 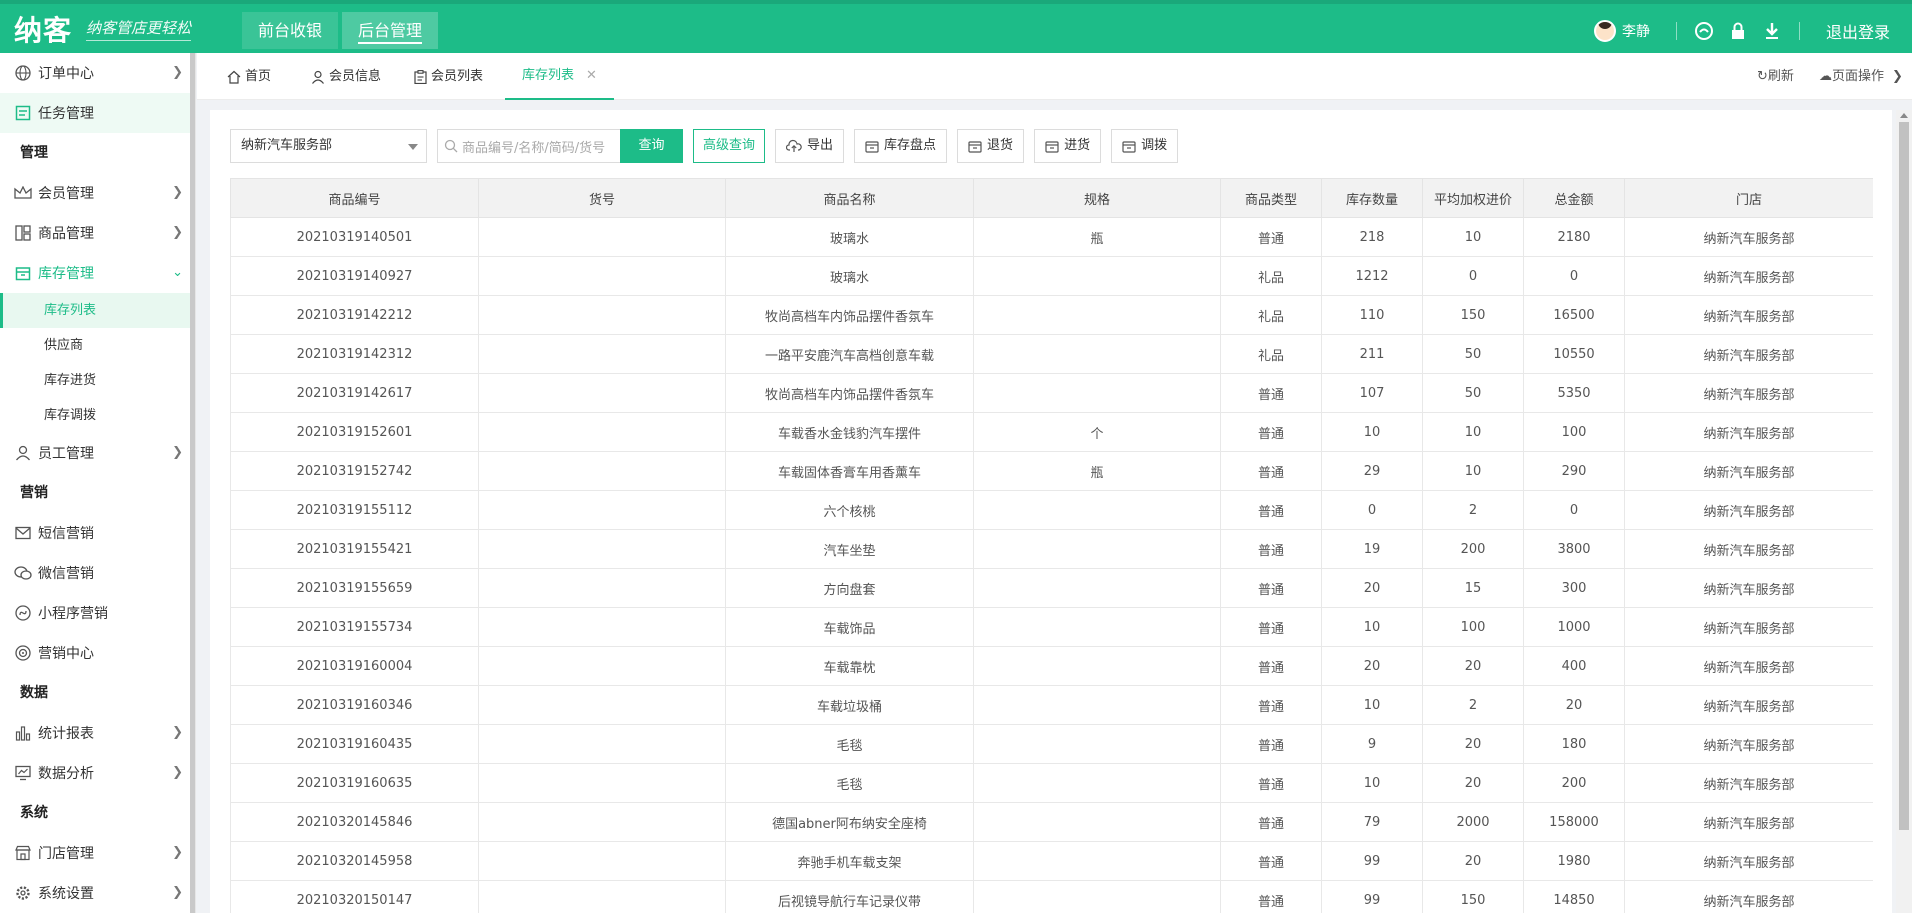 What do you see at coordinates (1051, 627) in the screenshot?
I see `table-row: 20210319155734 车载饰品 普通 10 100 1000 纳新汽车服务部` at bounding box center [1051, 627].